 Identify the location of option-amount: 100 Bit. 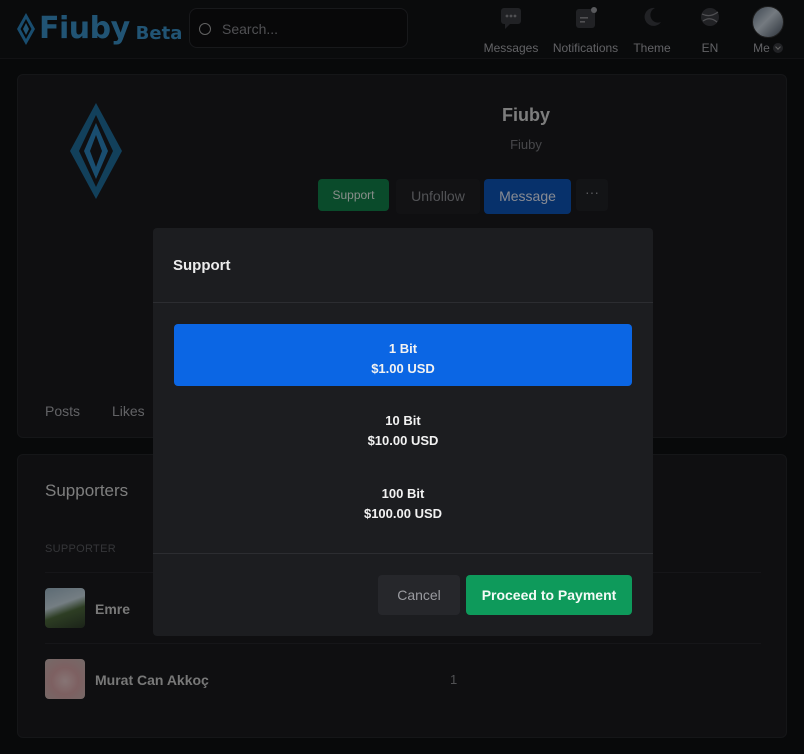
(403, 493).